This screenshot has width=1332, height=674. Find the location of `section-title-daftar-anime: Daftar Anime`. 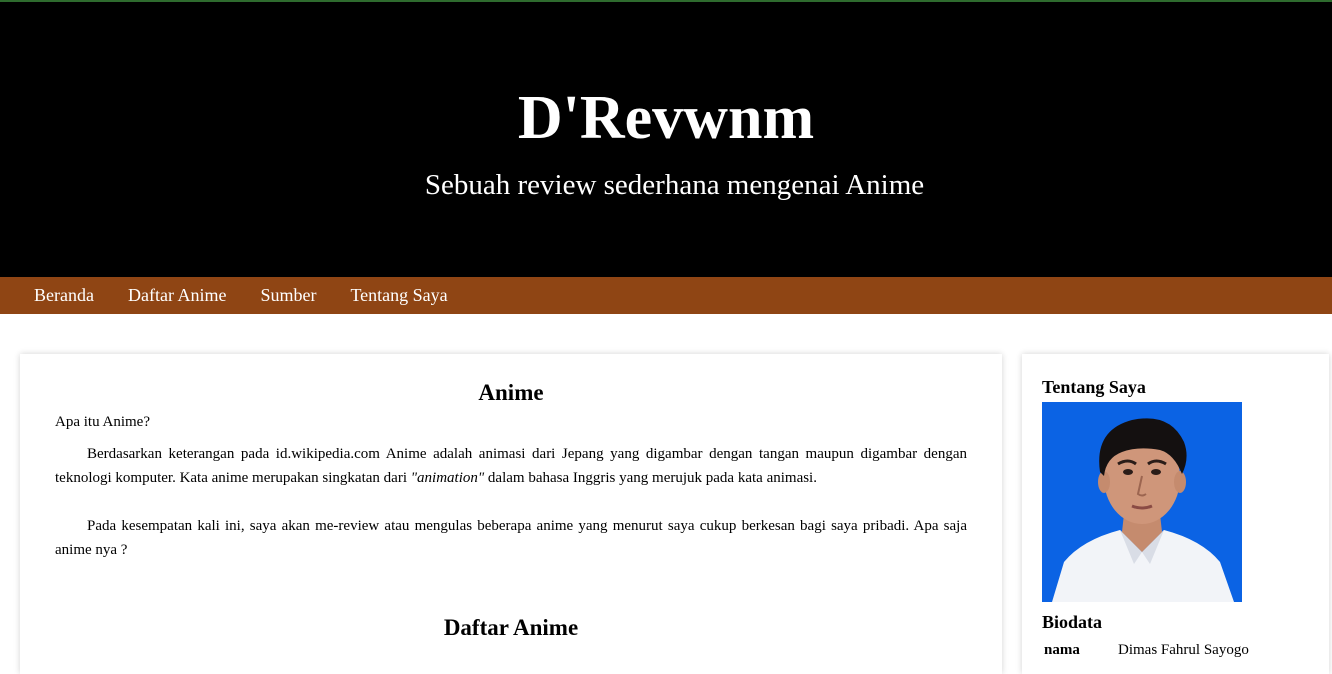

section-title-daftar-anime: Daftar Anime is located at coordinates (511, 627).